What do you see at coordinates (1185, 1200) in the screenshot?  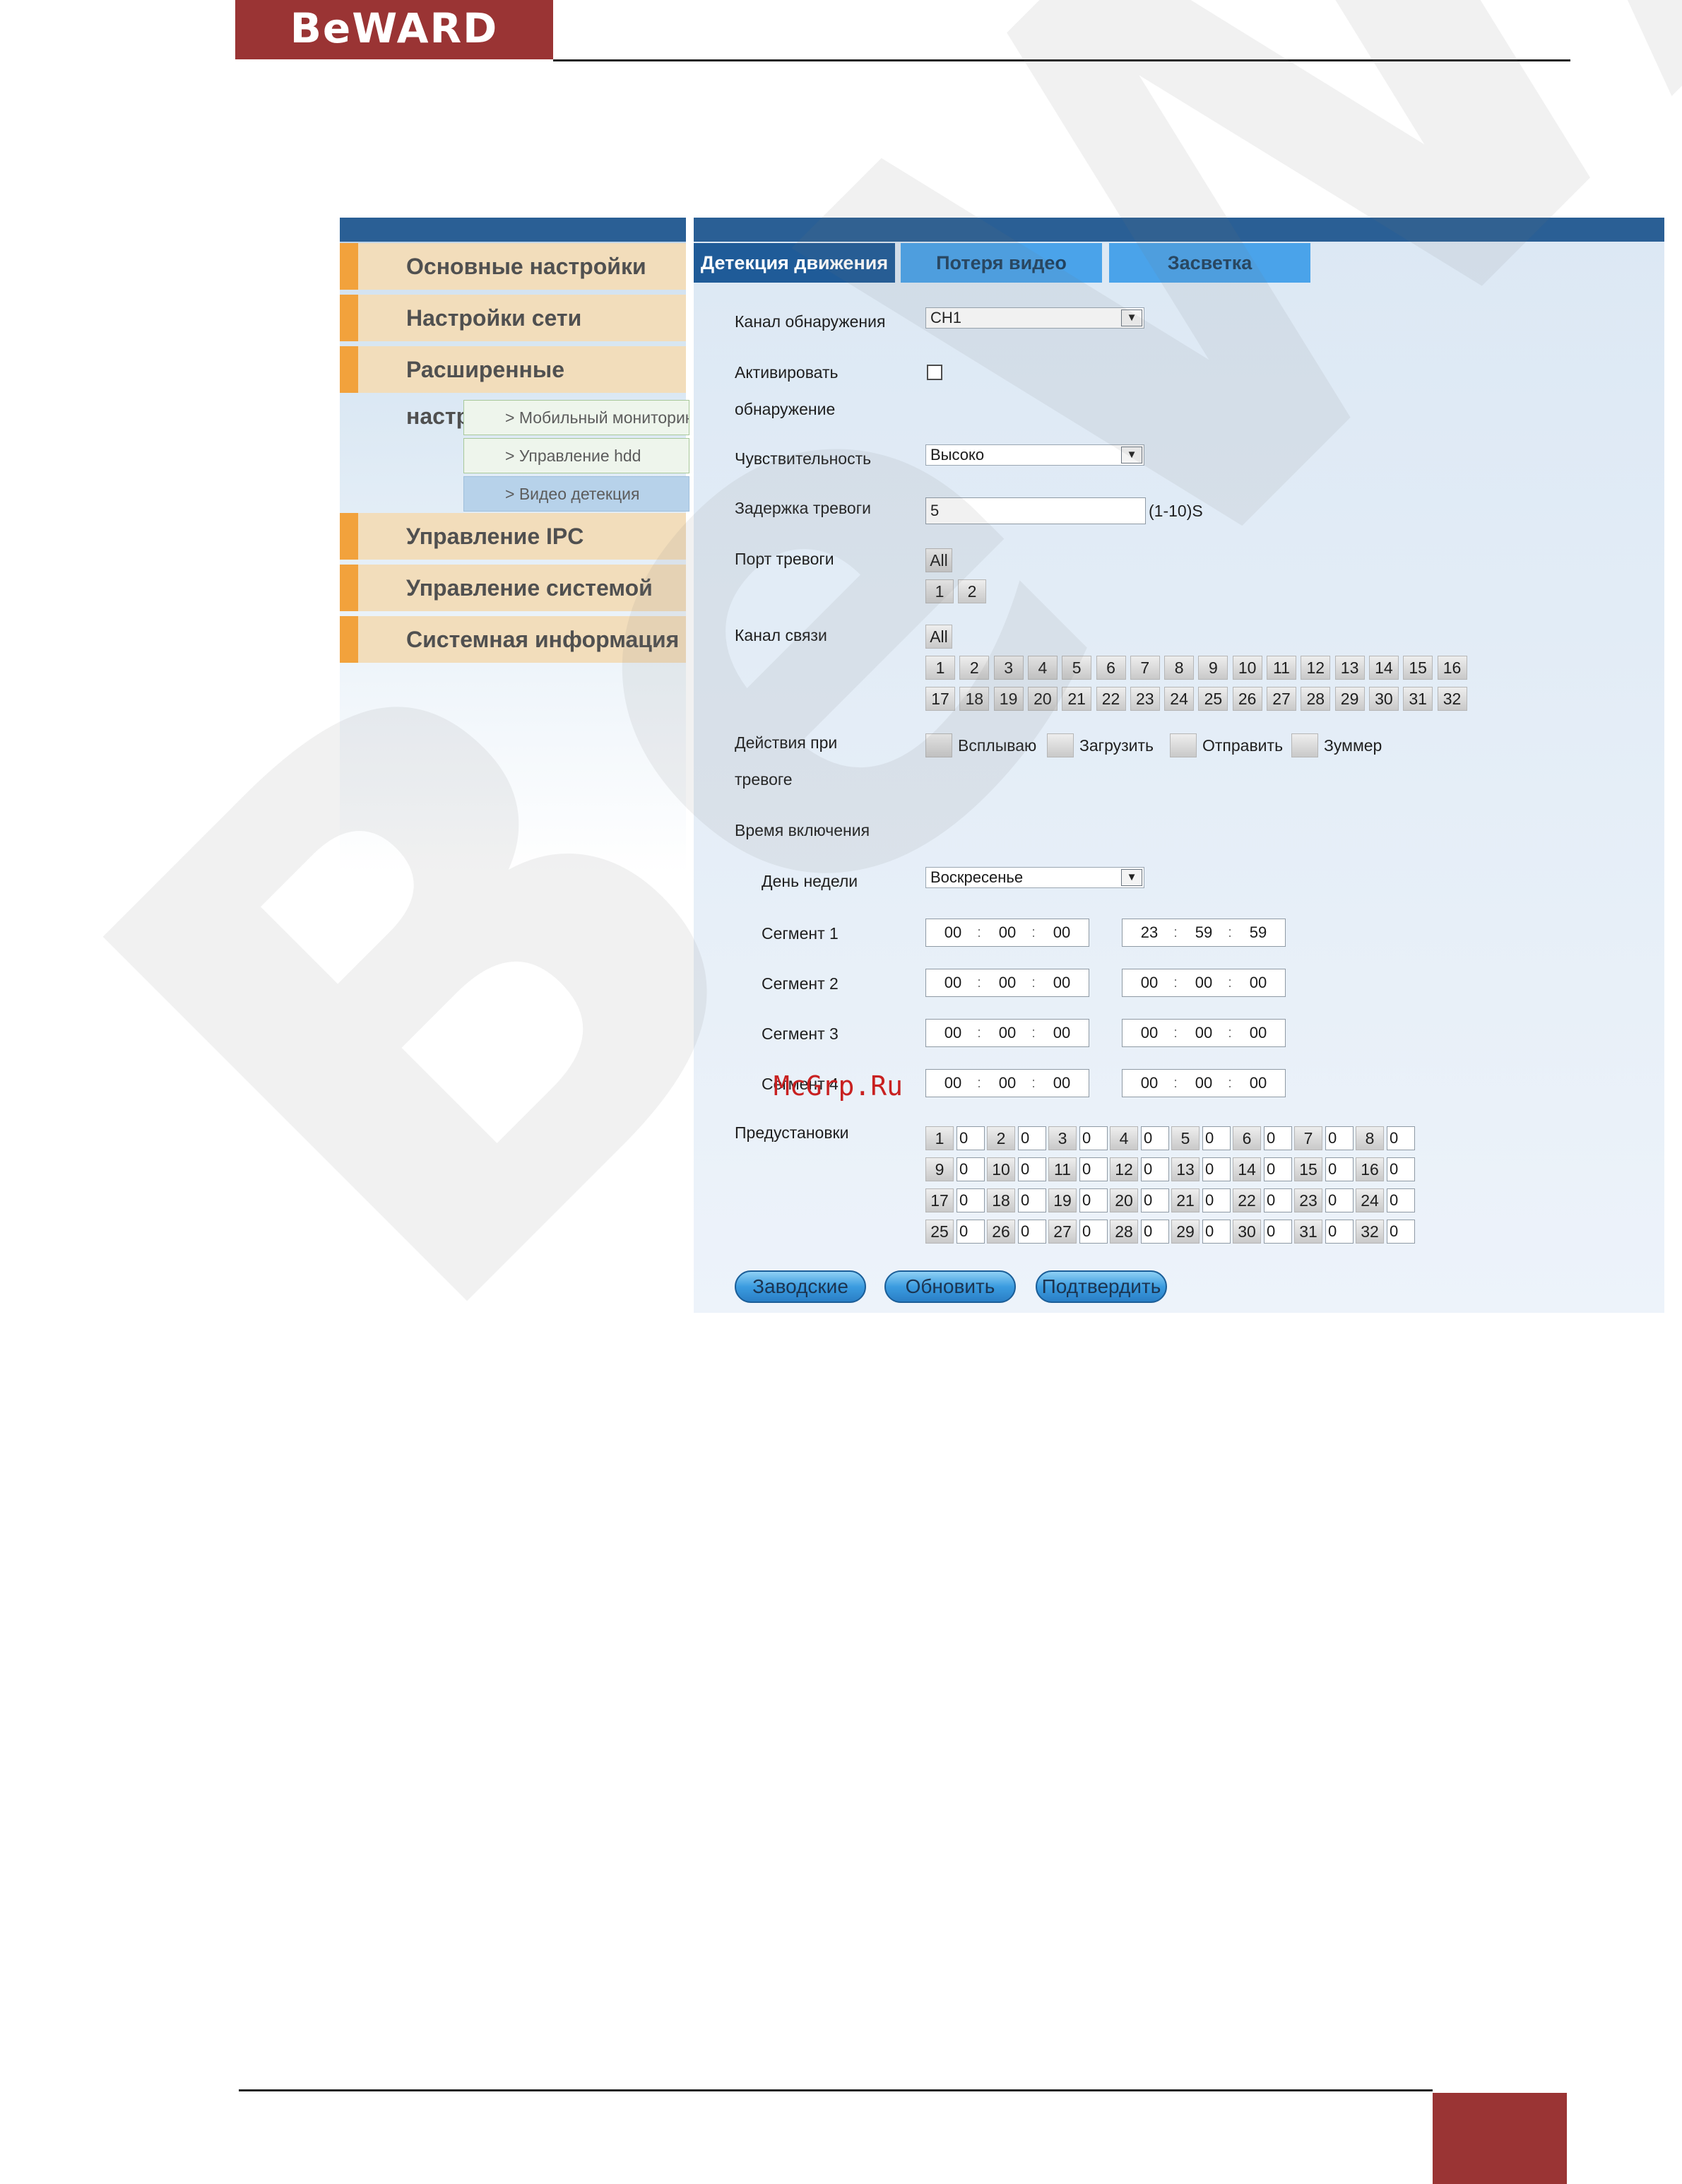 I see `preset-21-button: 21` at bounding box center [1185, 1200].